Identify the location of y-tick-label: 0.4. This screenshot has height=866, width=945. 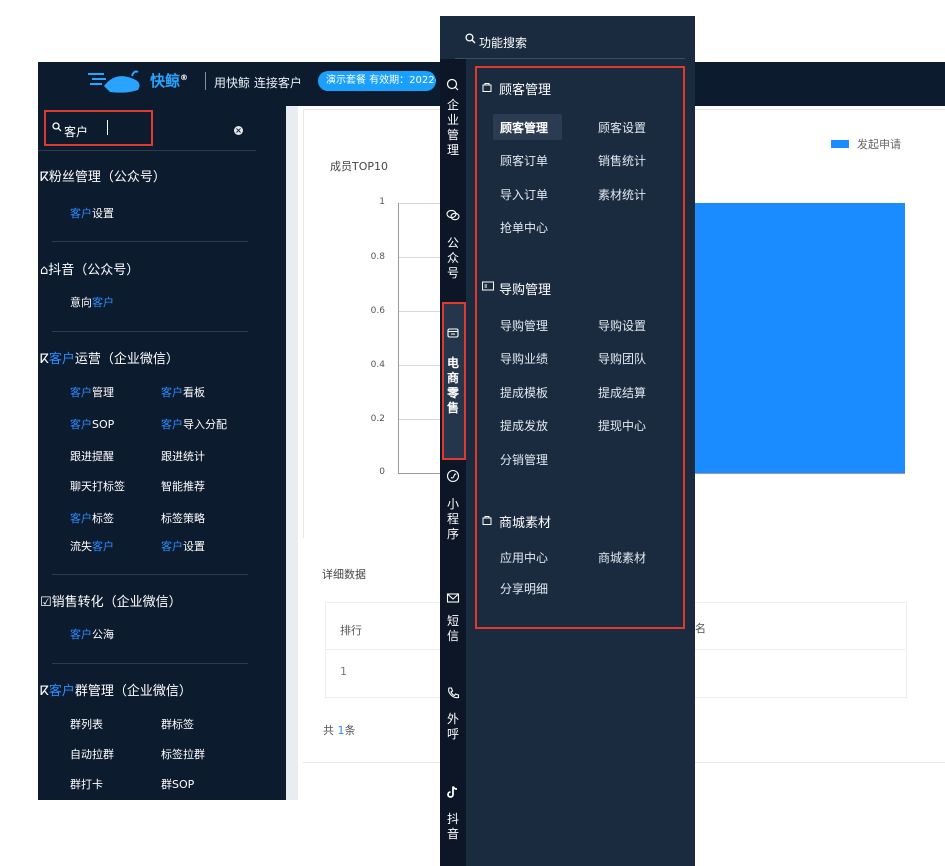
(377, 365).